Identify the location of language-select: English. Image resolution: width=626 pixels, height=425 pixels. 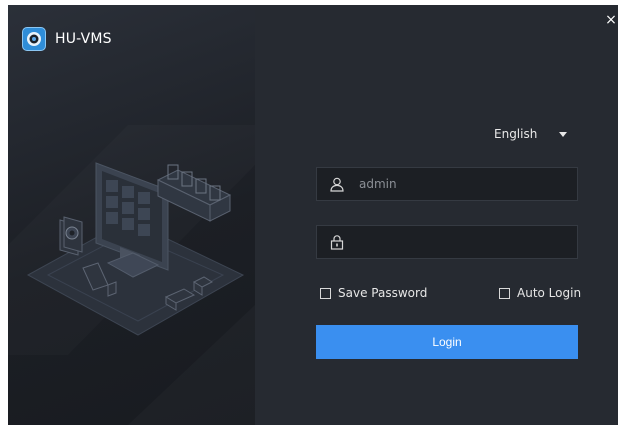
(531, 134).